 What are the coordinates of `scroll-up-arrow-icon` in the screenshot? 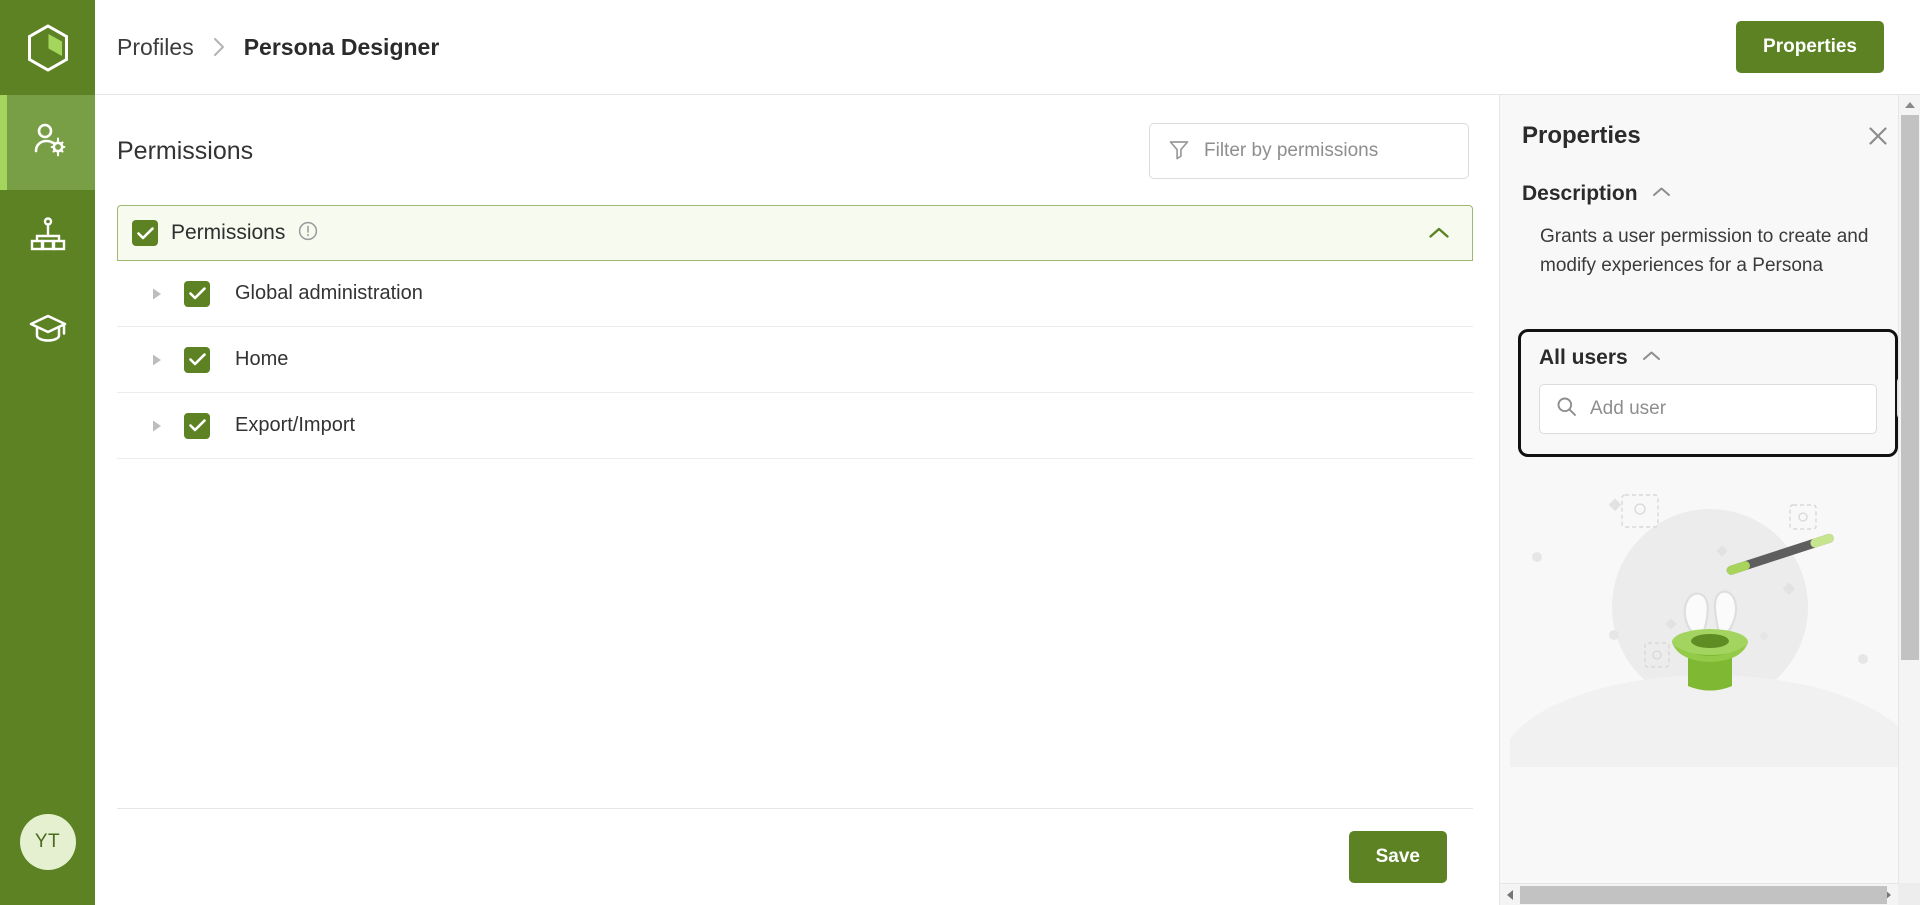 It's located at (1910, 105).